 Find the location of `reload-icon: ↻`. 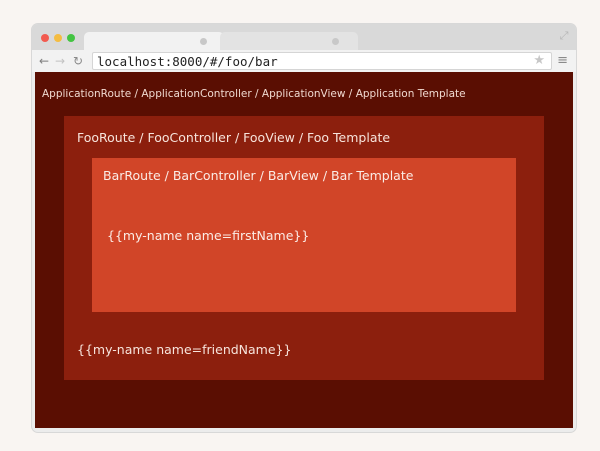

reload-icon: ↻ is located at coordinates (78, 61).